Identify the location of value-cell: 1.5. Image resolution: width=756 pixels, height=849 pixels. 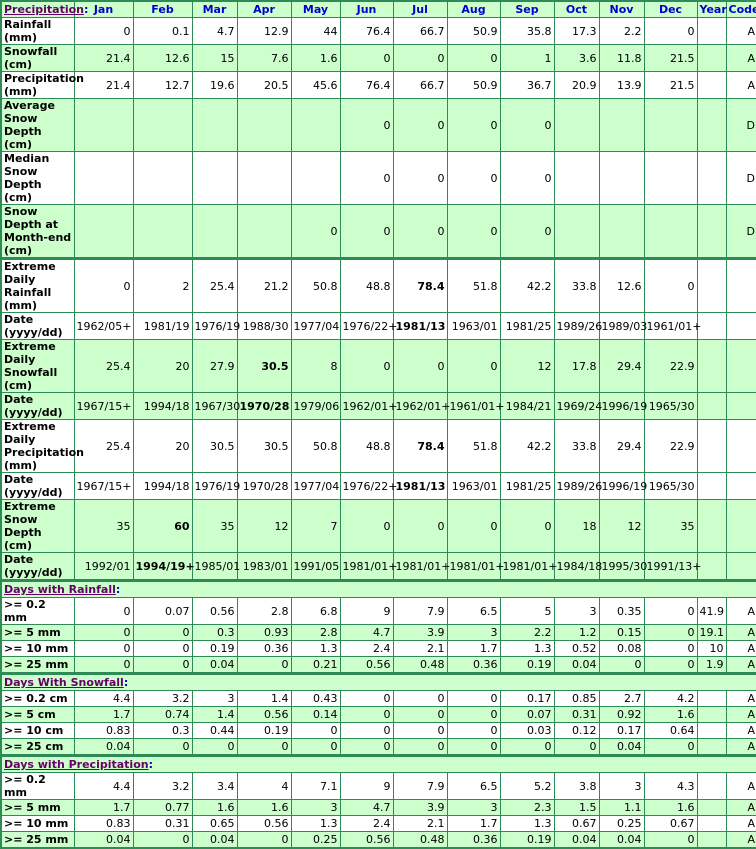
(576, 807).